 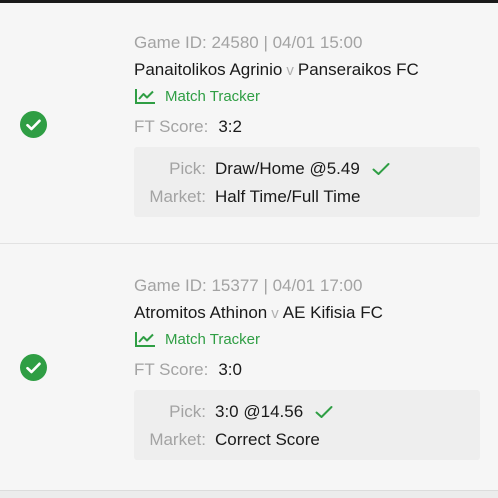 What do you see at coordinates (201, 312) in the screenshot?
I see `home-team: Atromitos Athinon` at bounding box center [201, 312].